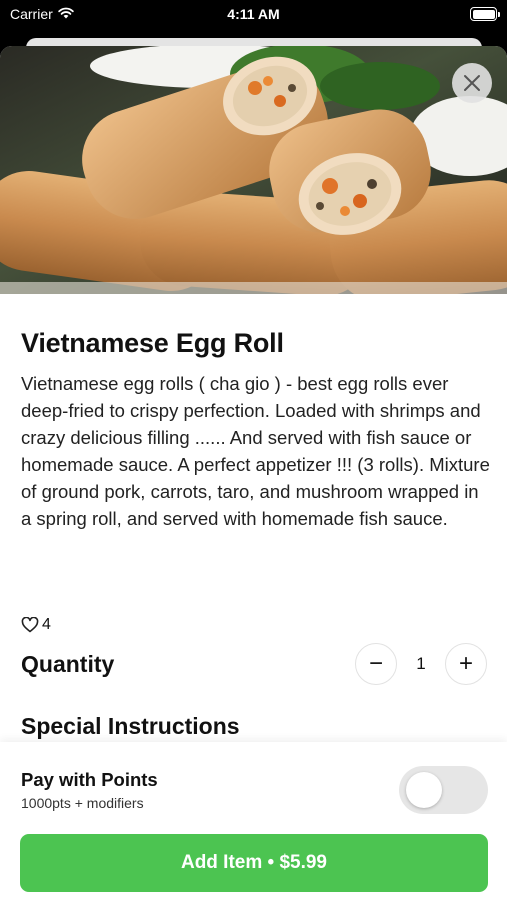 Image resolution: width=507 pixels, height=900 pixels. What do you see at coordinates (376, 664) in the screenshot?
I see `decrease-quantity-button: −` at bounding box center [376, 664].